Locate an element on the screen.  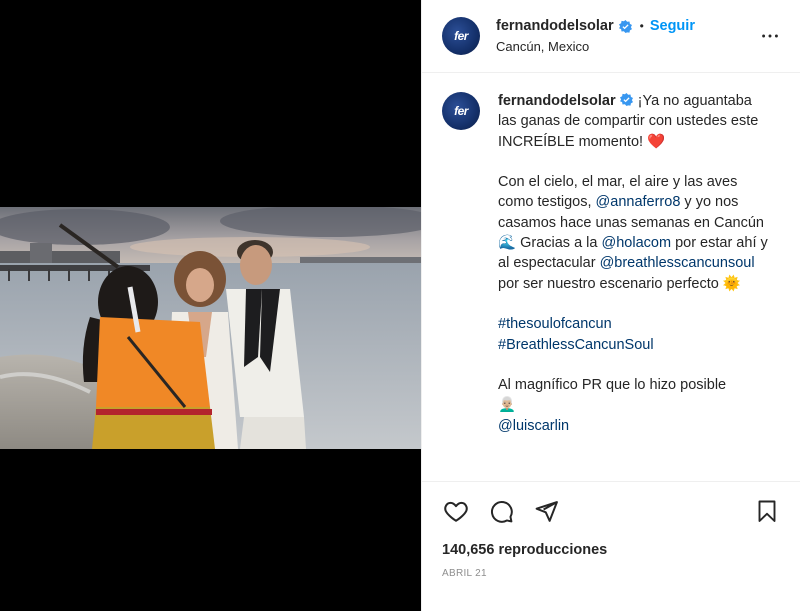
post-location: Cancún, Mexico is located at coordinates (627, 46).